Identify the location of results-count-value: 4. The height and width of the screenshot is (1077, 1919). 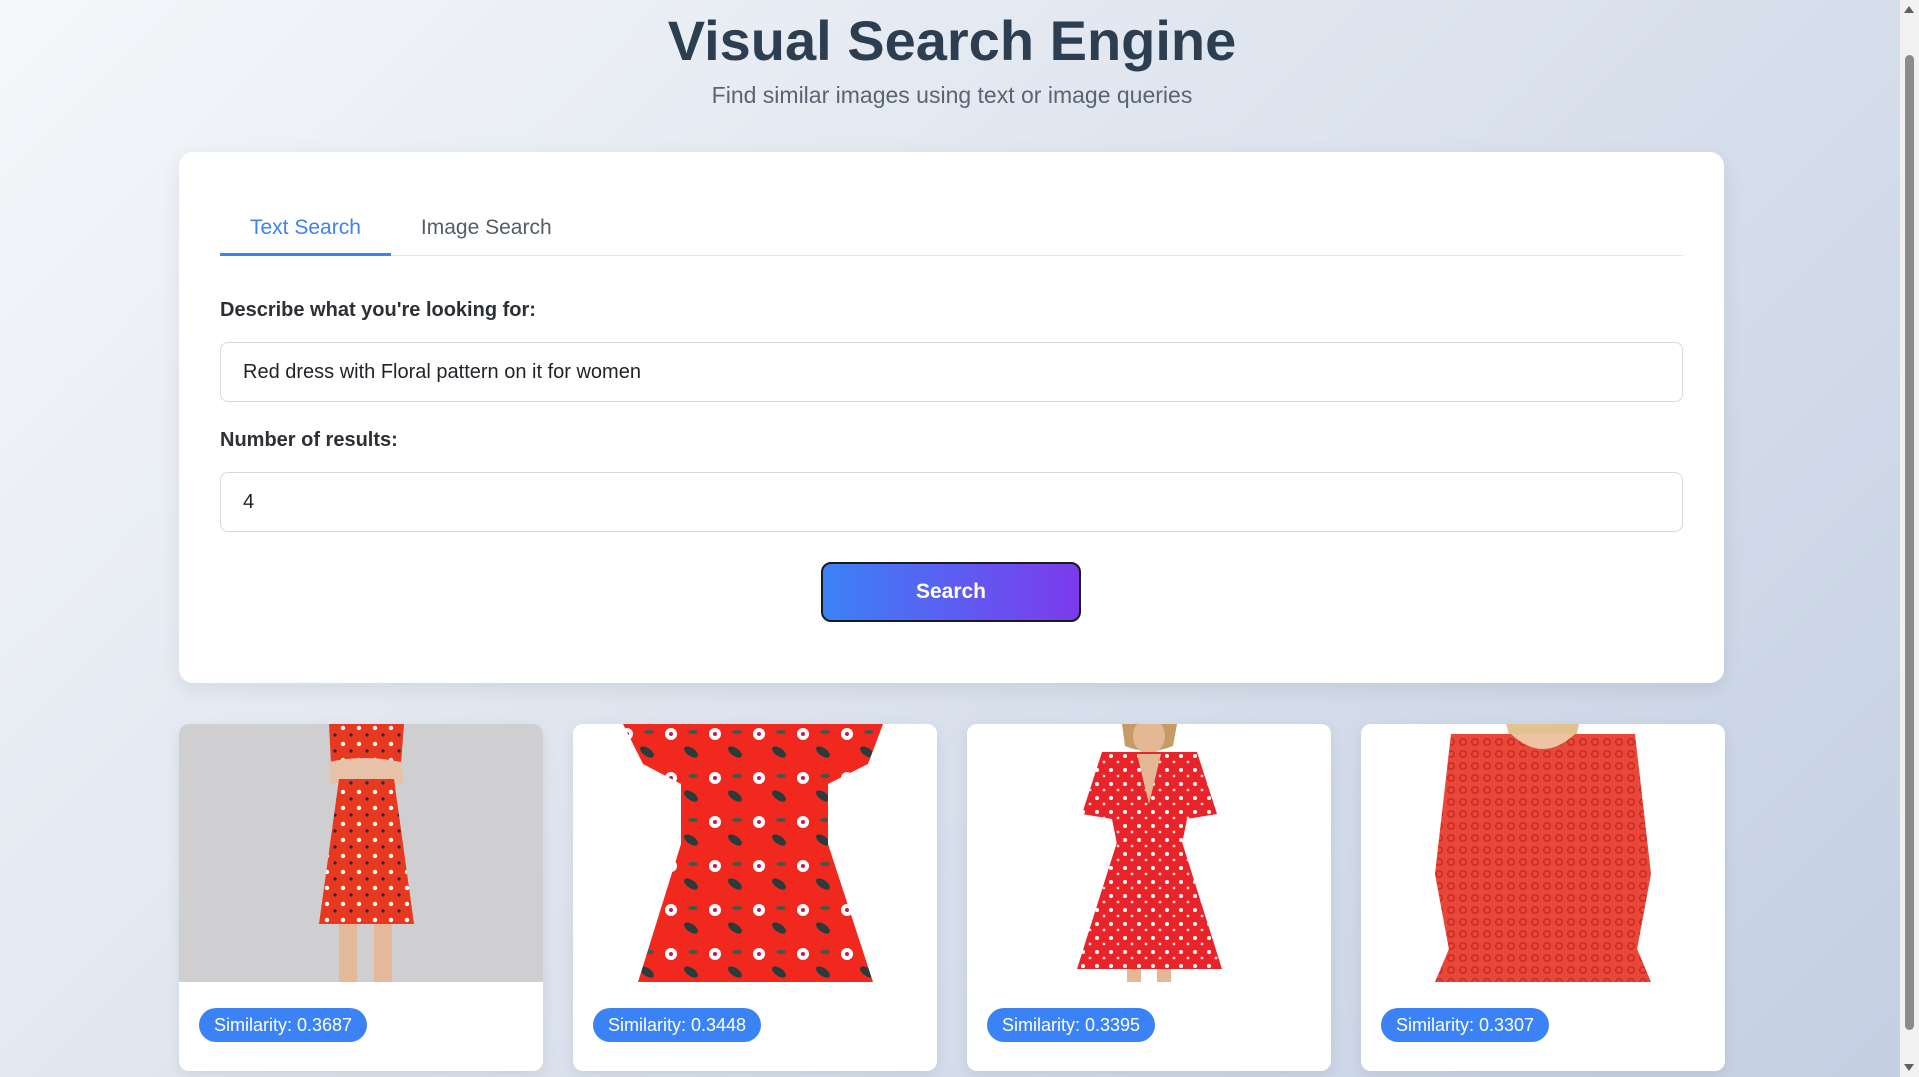
(249, 501).